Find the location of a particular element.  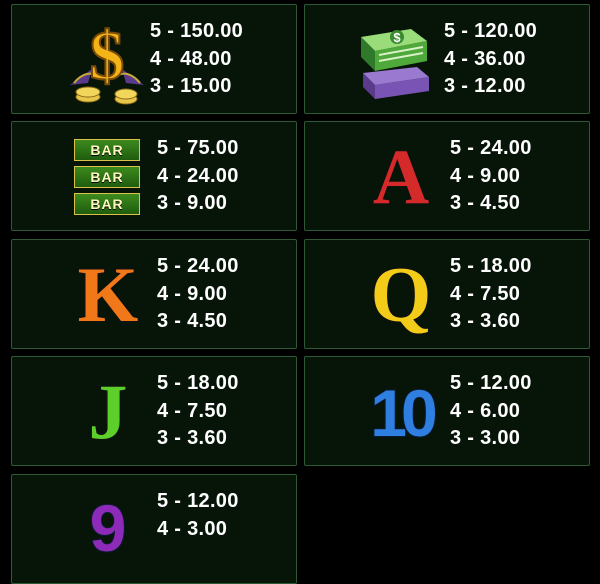

paytable-card-q: Q 5 - 18.00 4 - 7.50 3 - 3.60 is located at coordinates (447, 294).